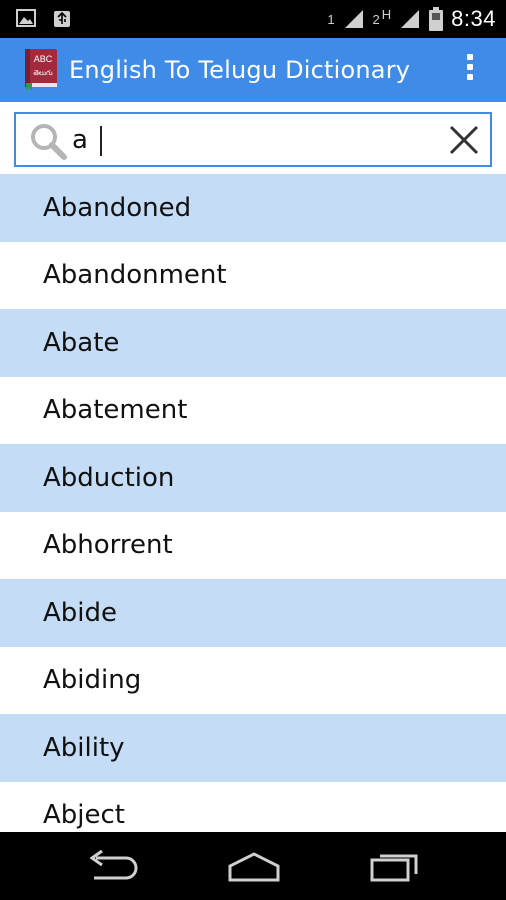 The height and width of the screenshot is (900, 506). I want to click on usb-icon, so click(62, 19).